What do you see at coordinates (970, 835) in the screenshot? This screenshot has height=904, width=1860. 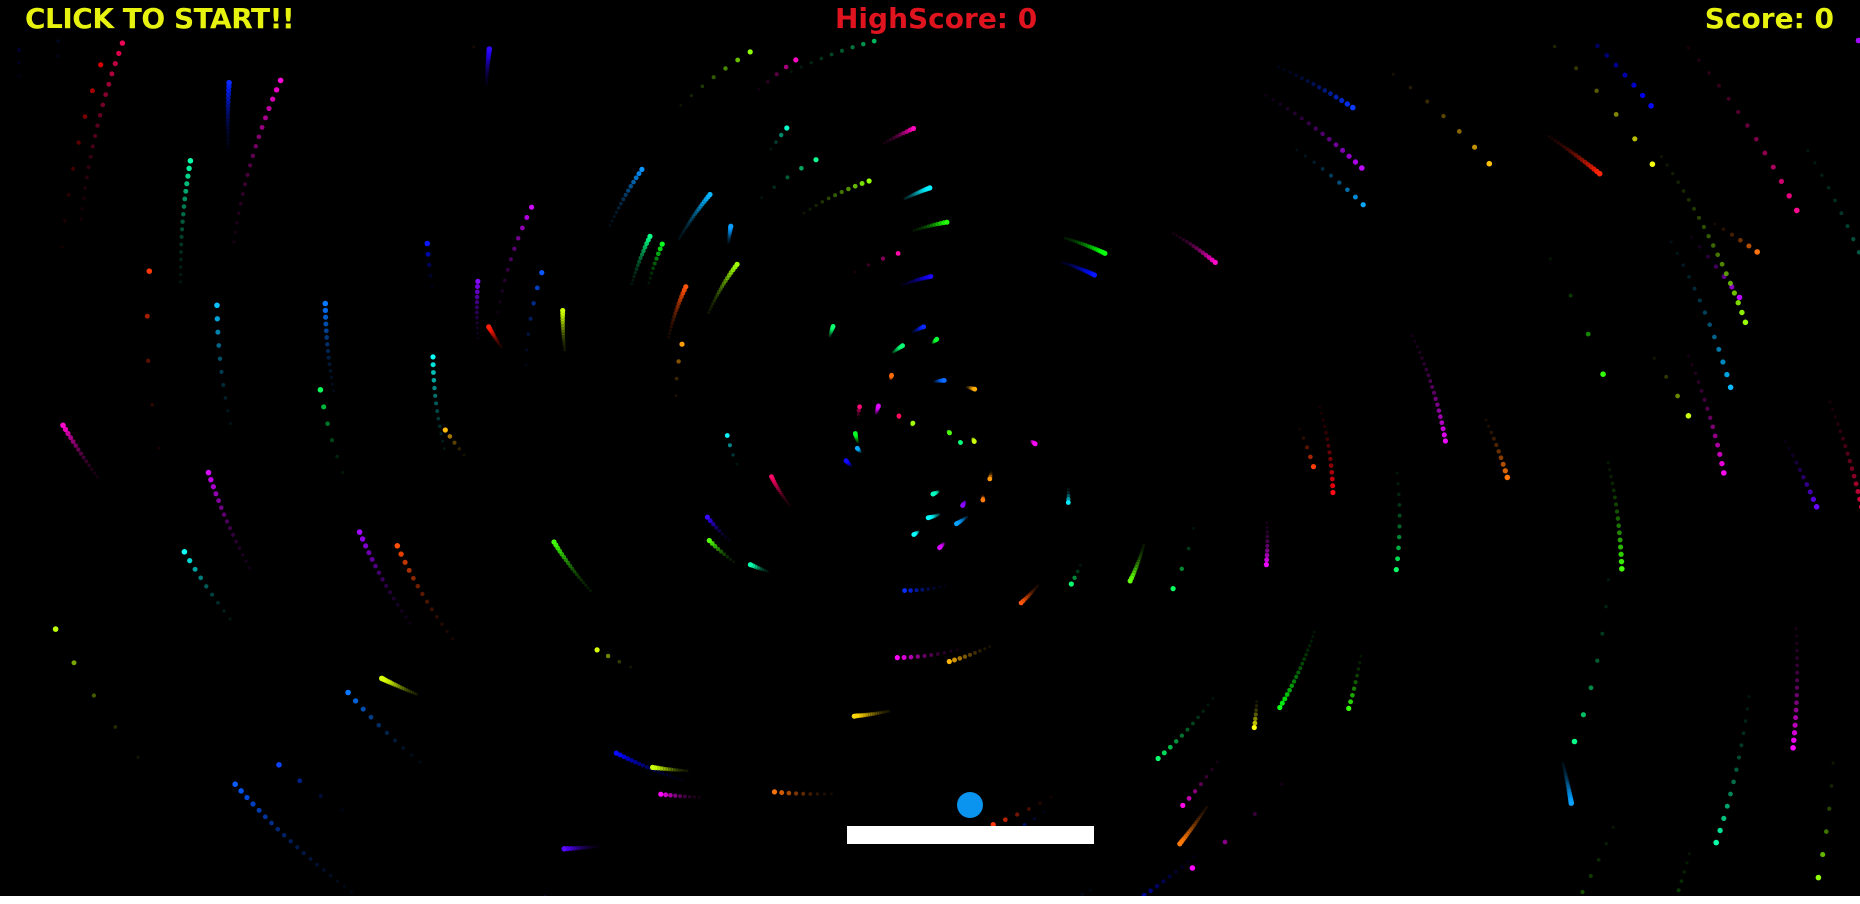 I see `paddle` at bounding box center [970, 835].